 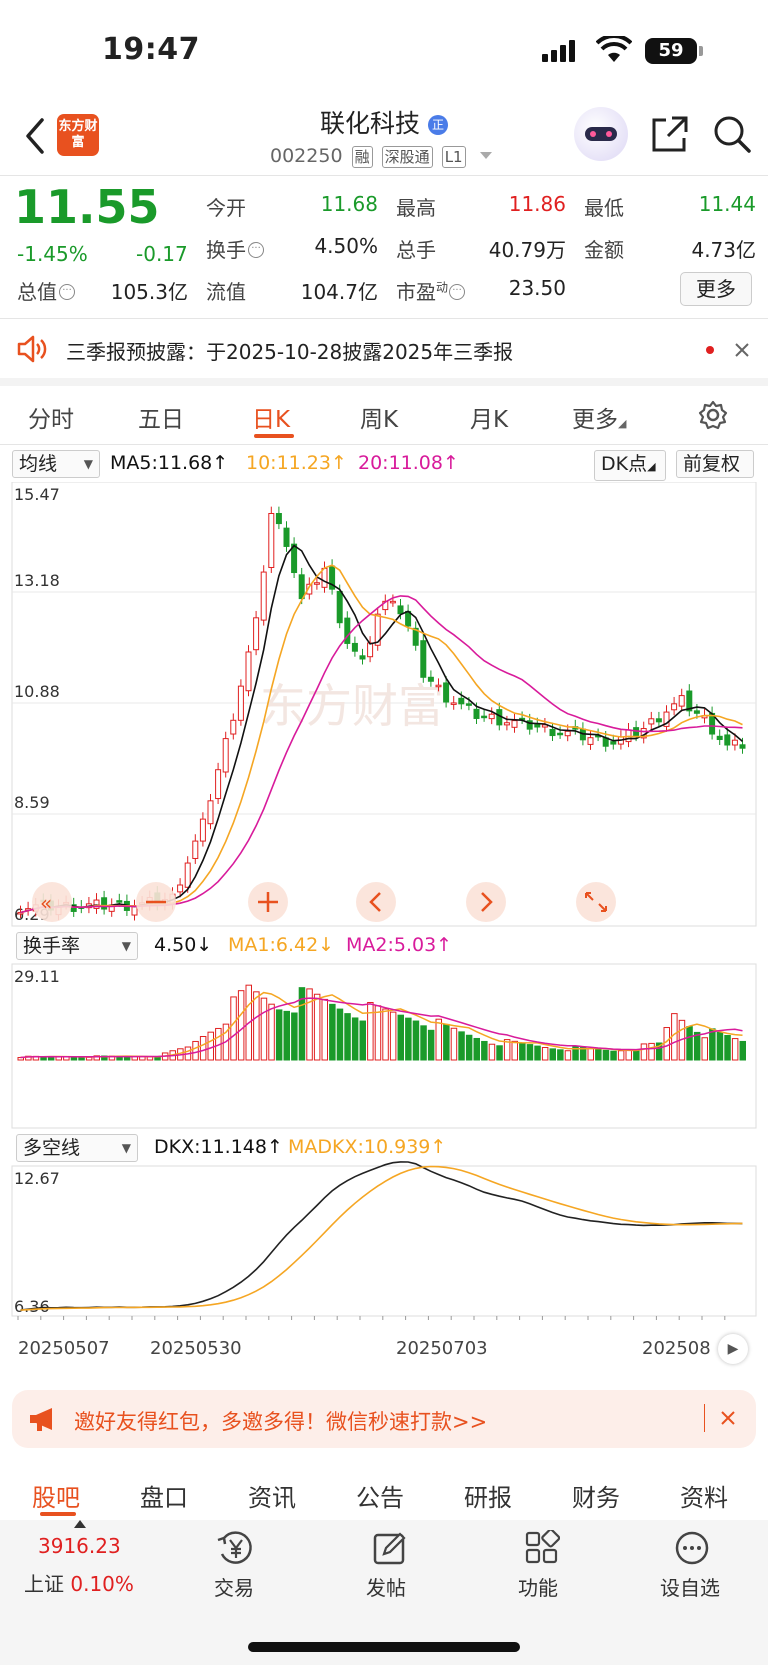 What do you see at coordinates (164, 1495) in the screenshot?
I see `tab-orderbook: 盘口` at bounding box center [164, 1495].